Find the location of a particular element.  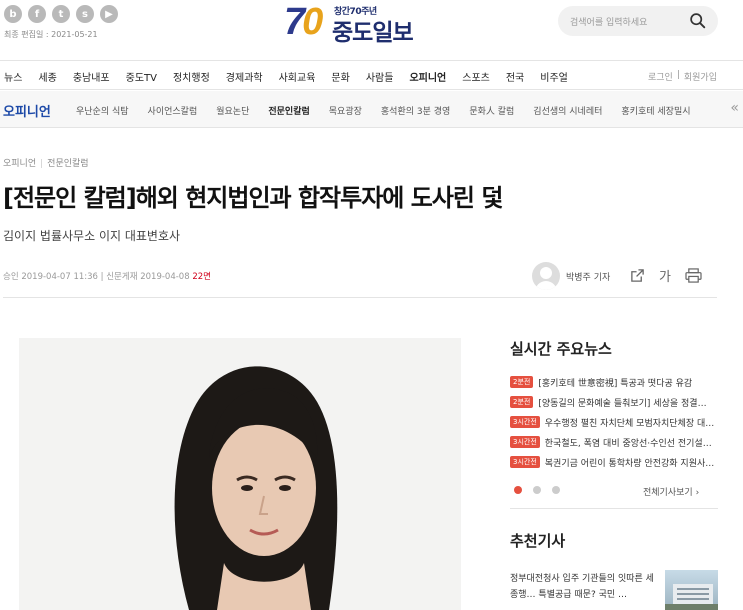

search-placeholder: 검색어를 입력하세요 is located at coordinates (609, 23).